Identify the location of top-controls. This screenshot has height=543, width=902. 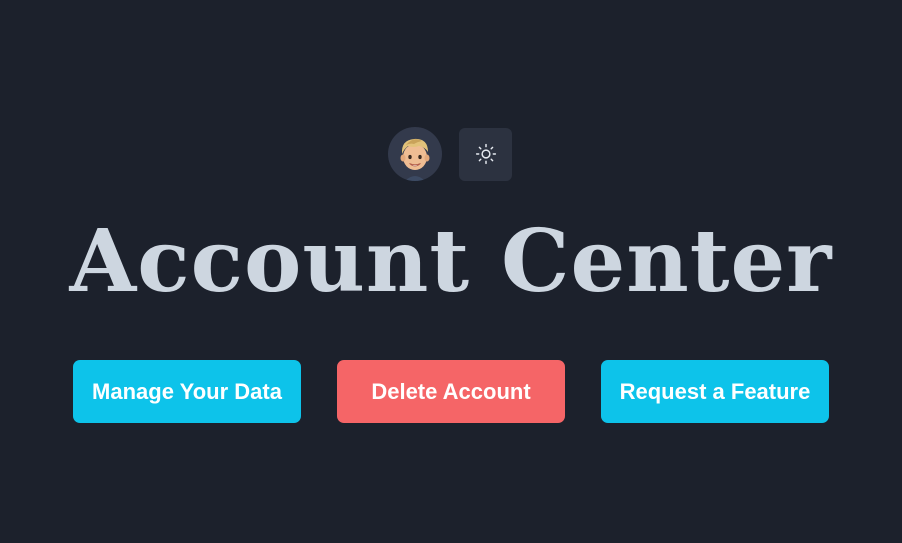
(450, 154).